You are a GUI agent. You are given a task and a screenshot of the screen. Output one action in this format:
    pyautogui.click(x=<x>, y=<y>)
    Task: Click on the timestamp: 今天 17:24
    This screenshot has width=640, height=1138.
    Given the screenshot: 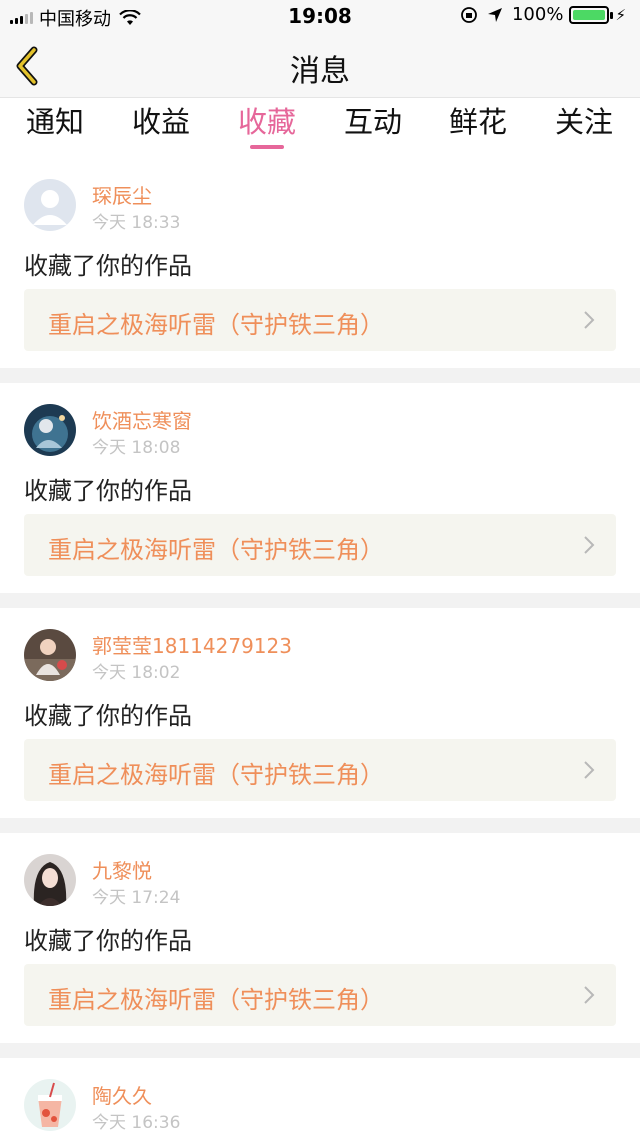 What is the action you would take?
    pyautogui.click(x=136, y=898)
    